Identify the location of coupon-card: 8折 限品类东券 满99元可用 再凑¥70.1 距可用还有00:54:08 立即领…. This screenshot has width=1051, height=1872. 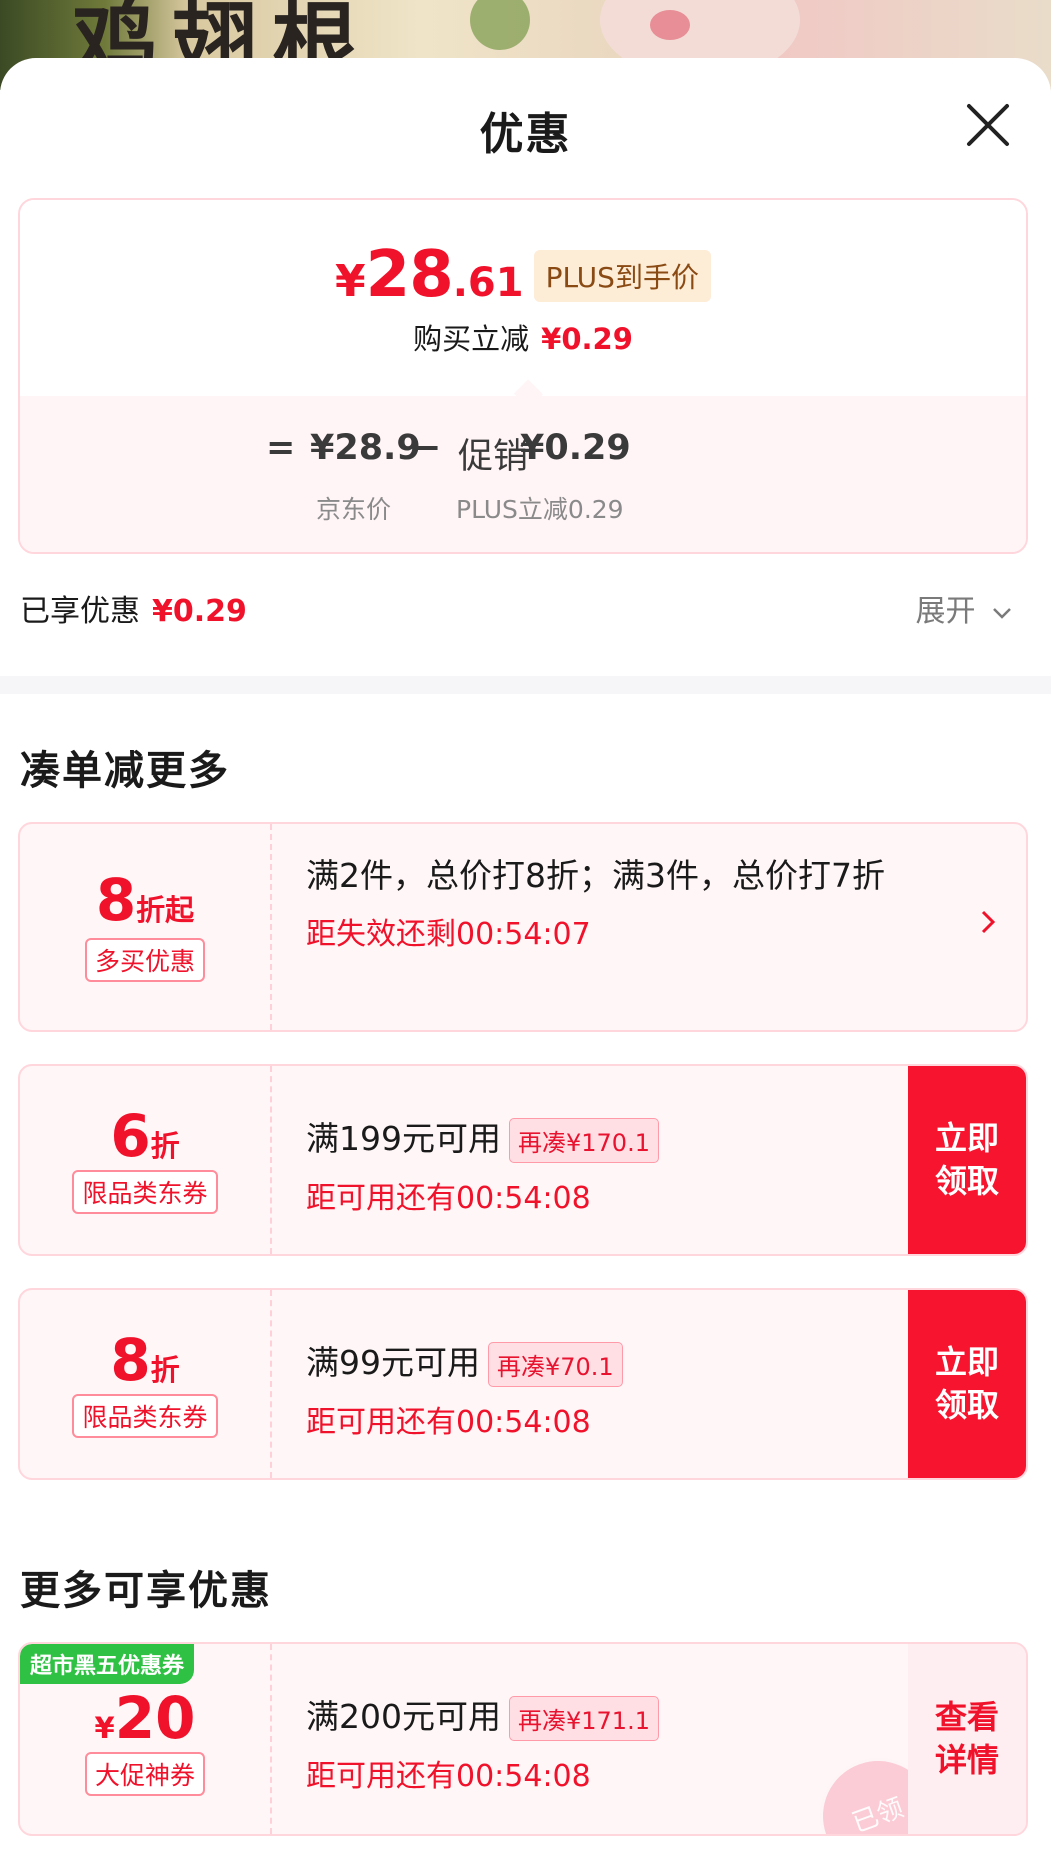
(523, 1384).